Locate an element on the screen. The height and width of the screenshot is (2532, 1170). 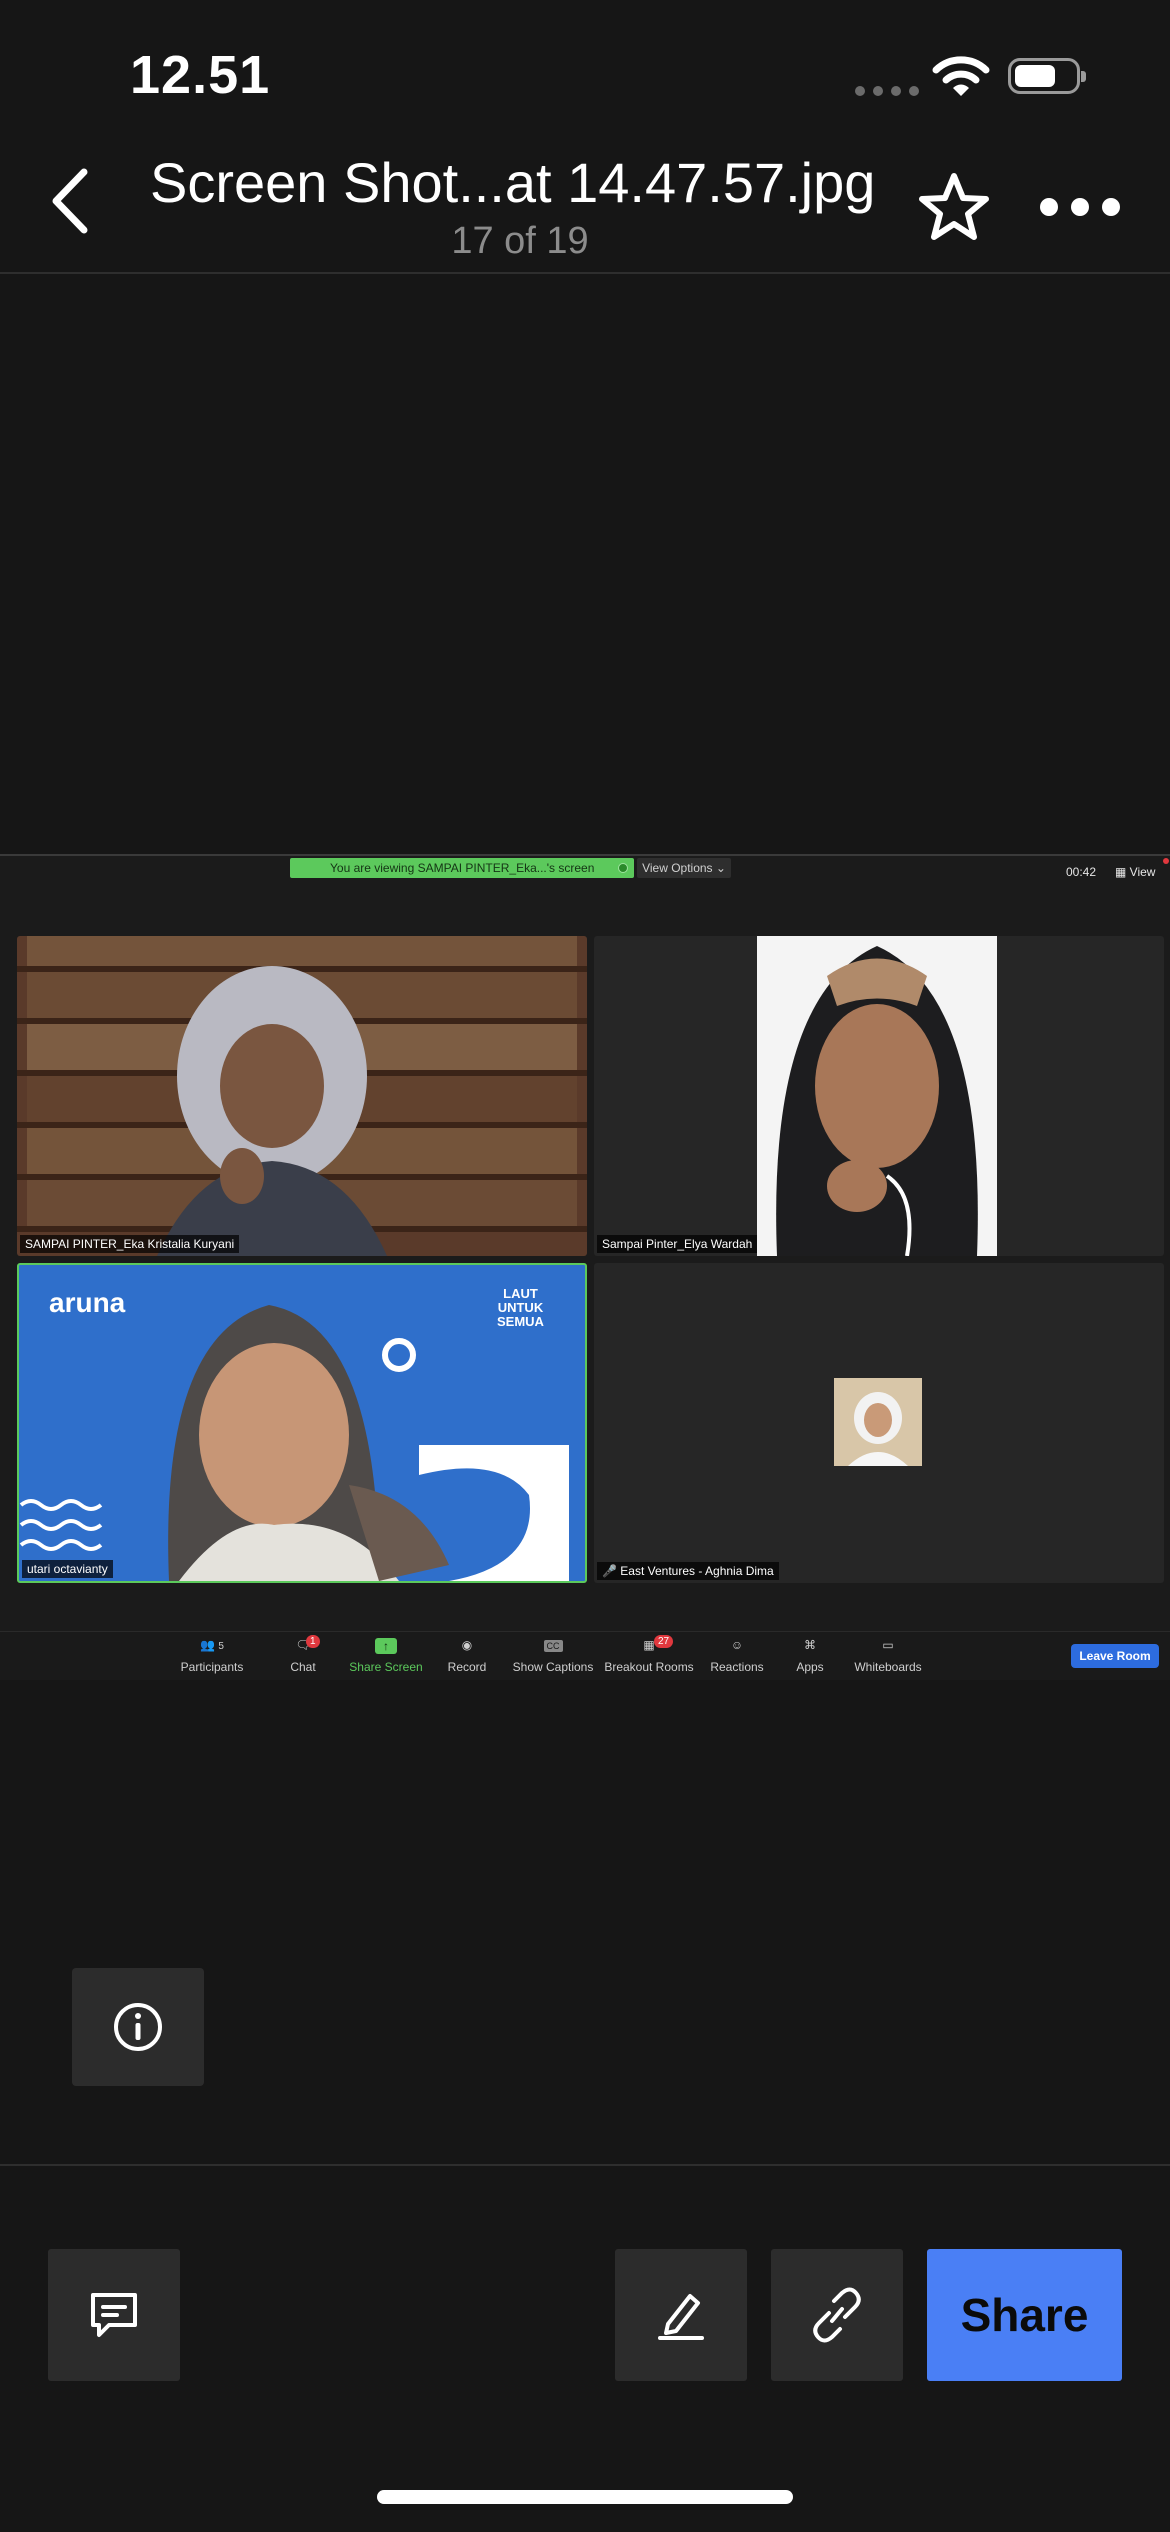
toolbar-chat: 🗨 1 Chat is located at coordinates (303, 1654).